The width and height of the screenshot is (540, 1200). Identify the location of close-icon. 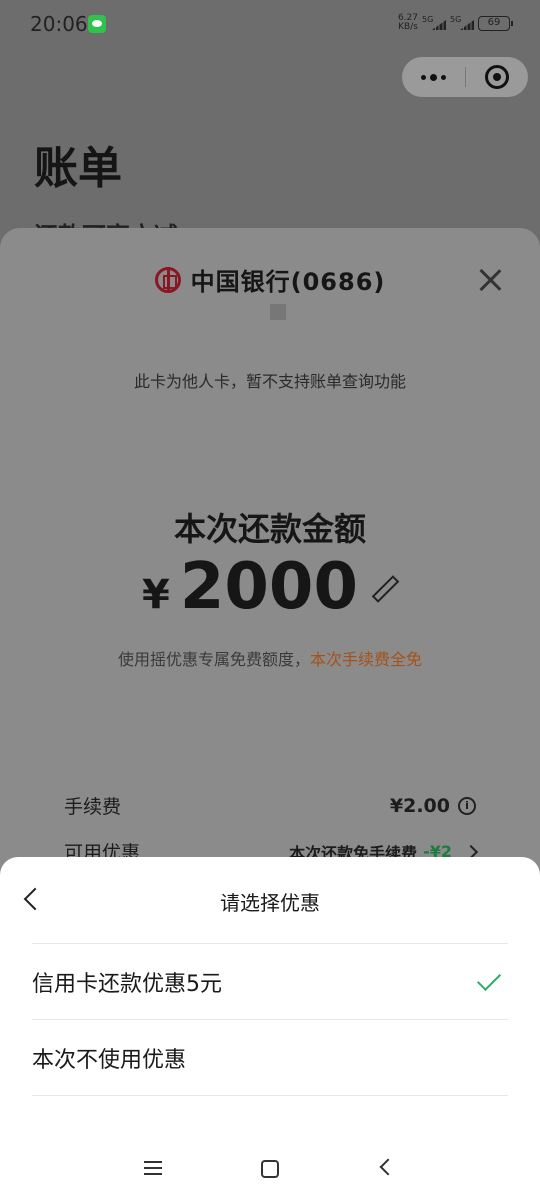
(490, 280).